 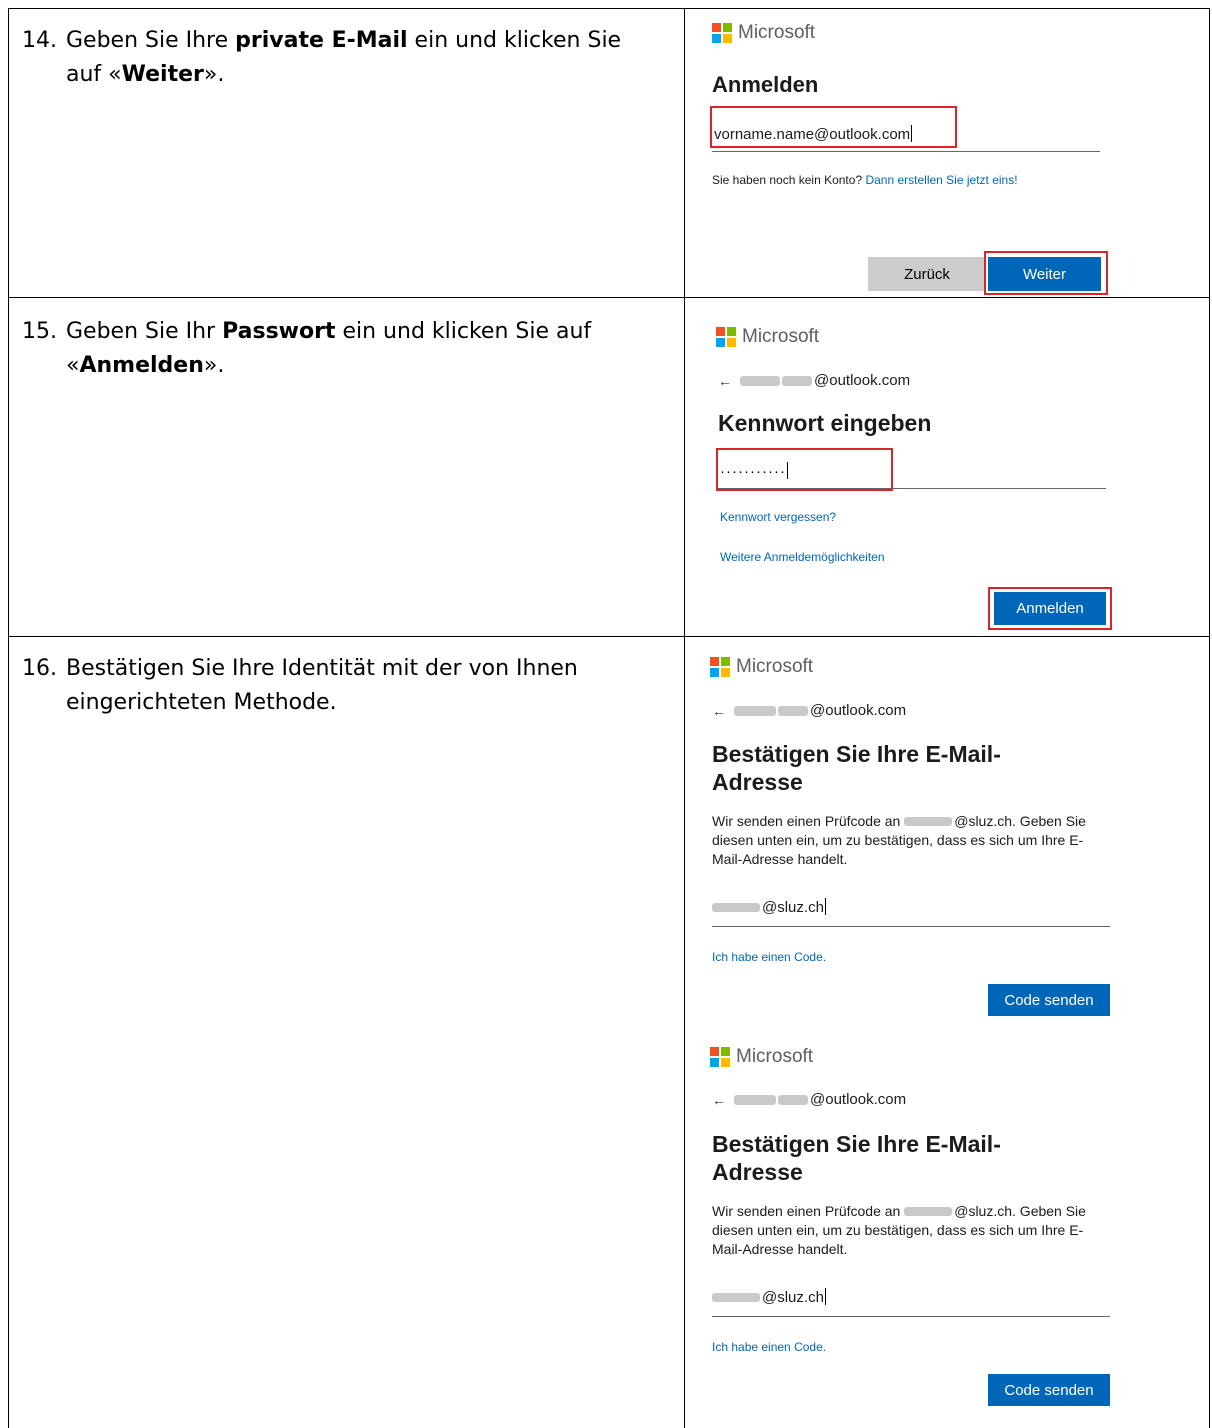 What do you see at coordinates (39, 668) in the screenshot?
I see `step-number: 16.` at bounding box center [39, 668].